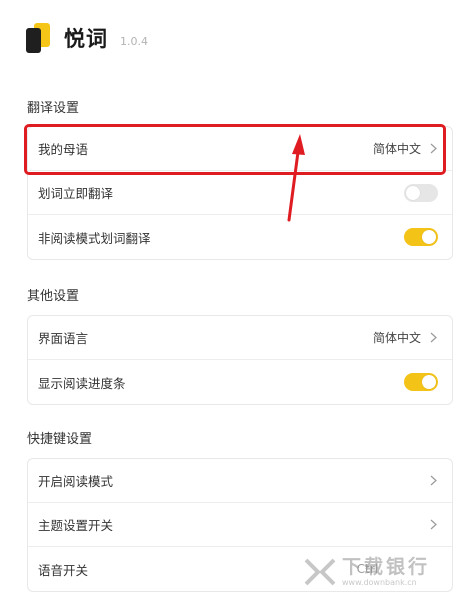 The width and height of the screenshot is (467, 600). What do you see at coordinates (76, 525) in the screenshot?
I see `row-label: 主题设置开关` at bounding box center [76, 525].